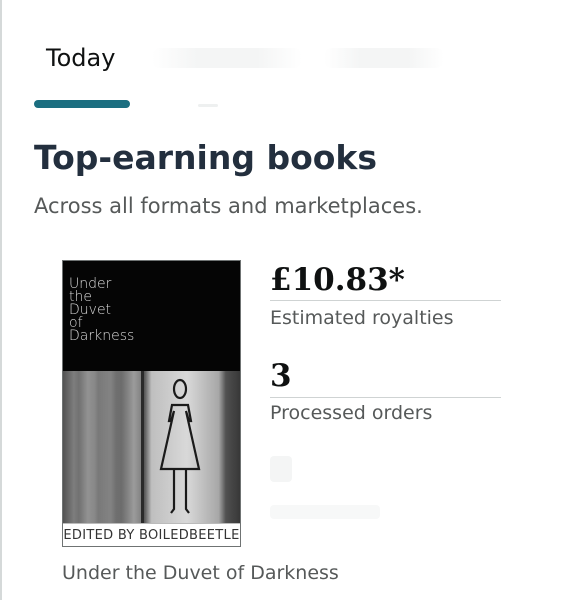  I want to click on orders-label: Processed orders, so click(351, 413).